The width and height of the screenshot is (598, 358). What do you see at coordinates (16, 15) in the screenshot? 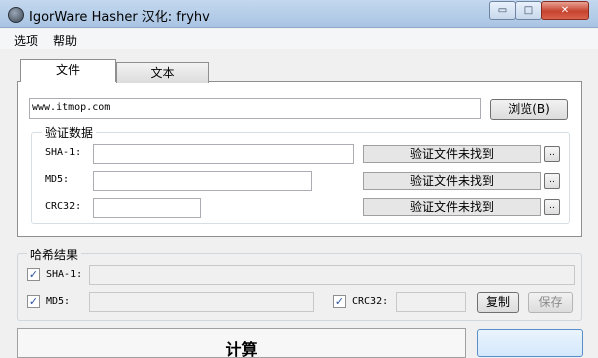
I see `app-icon` at bounding box center [16, 15].